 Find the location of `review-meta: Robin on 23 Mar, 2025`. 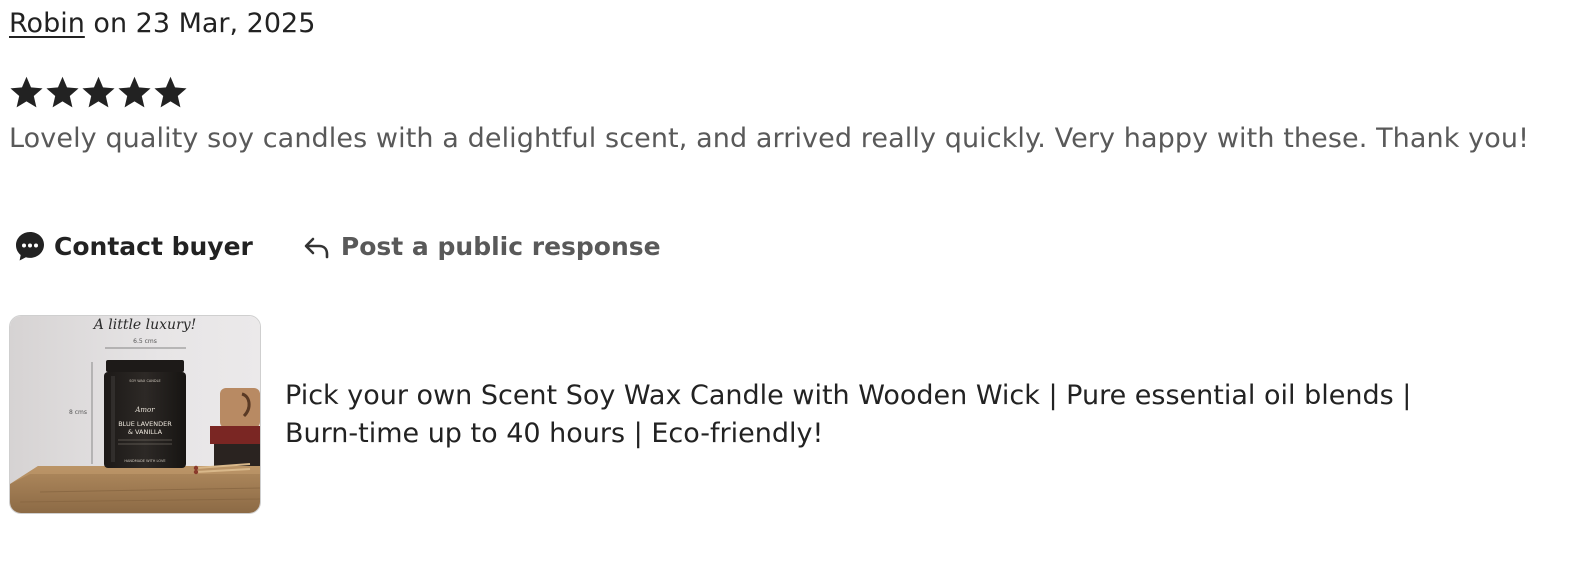

review-meta: Robin on 23 Mar, 2025 is located at coordinates (162, 24).